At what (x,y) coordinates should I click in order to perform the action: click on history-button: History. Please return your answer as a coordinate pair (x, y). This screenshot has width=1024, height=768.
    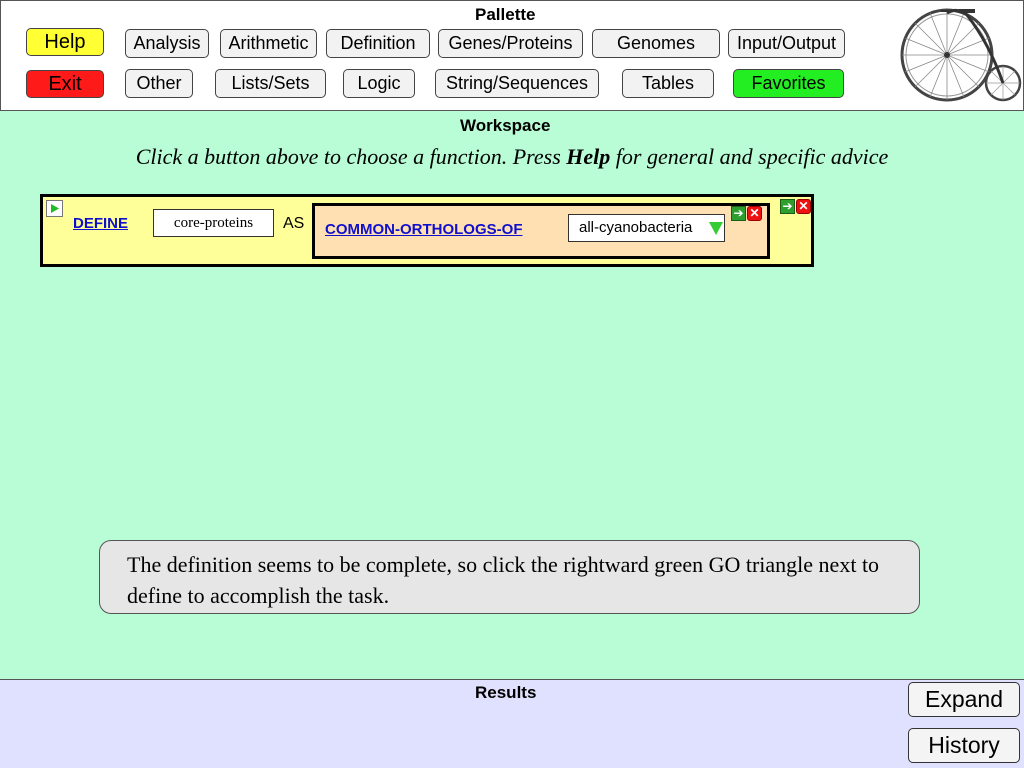
    Looking at the image, I should click on (964, 745).